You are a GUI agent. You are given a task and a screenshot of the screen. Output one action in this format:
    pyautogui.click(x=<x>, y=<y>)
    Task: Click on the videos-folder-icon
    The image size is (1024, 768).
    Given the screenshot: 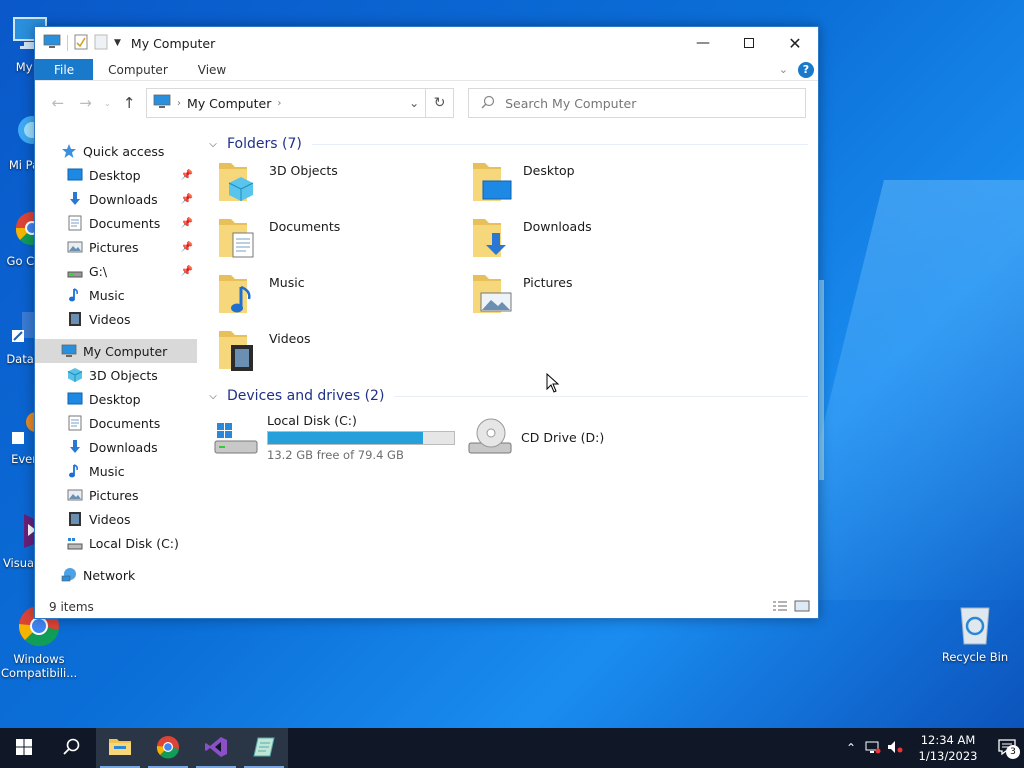 What is the action you would take?
    pyautogui.click(x=239, y=349)
    